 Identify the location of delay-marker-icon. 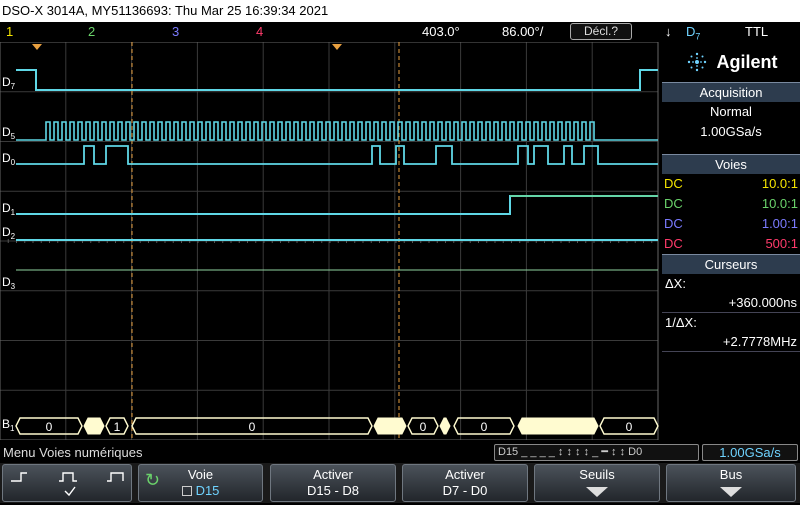
(337, 47).